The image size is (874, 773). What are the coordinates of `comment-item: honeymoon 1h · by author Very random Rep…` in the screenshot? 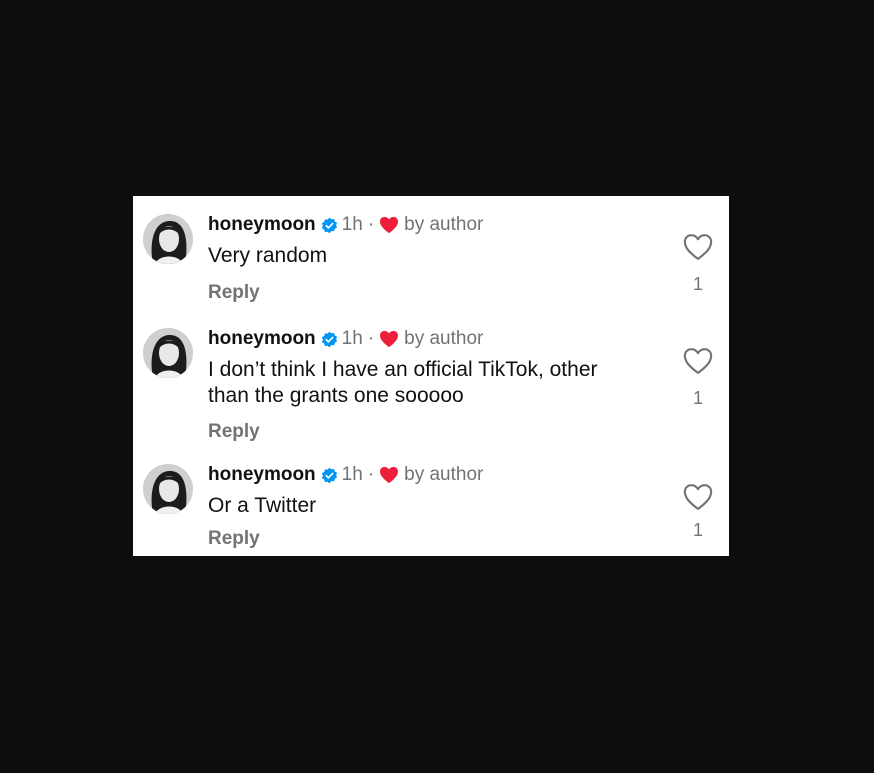 It's located at (431, 253).